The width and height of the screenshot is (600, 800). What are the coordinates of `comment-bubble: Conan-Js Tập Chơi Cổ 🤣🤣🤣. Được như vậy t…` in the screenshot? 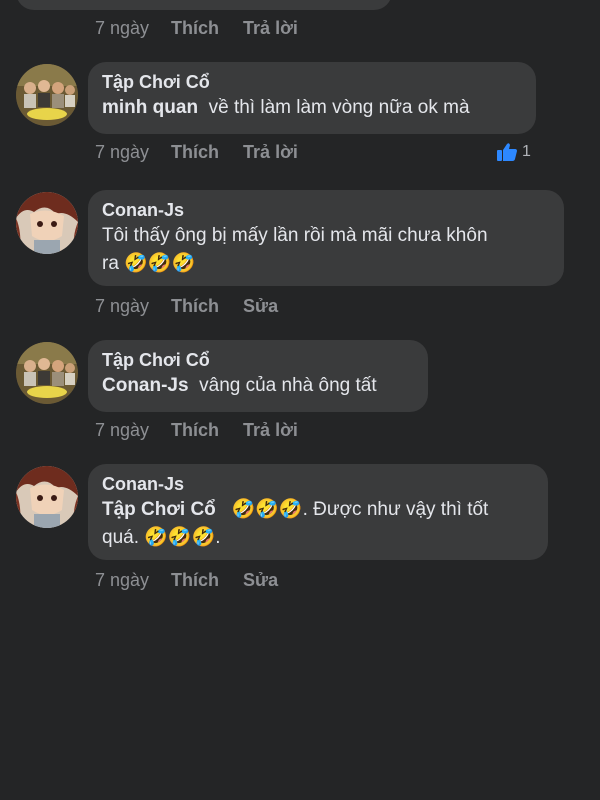 It's located at (318, 512).